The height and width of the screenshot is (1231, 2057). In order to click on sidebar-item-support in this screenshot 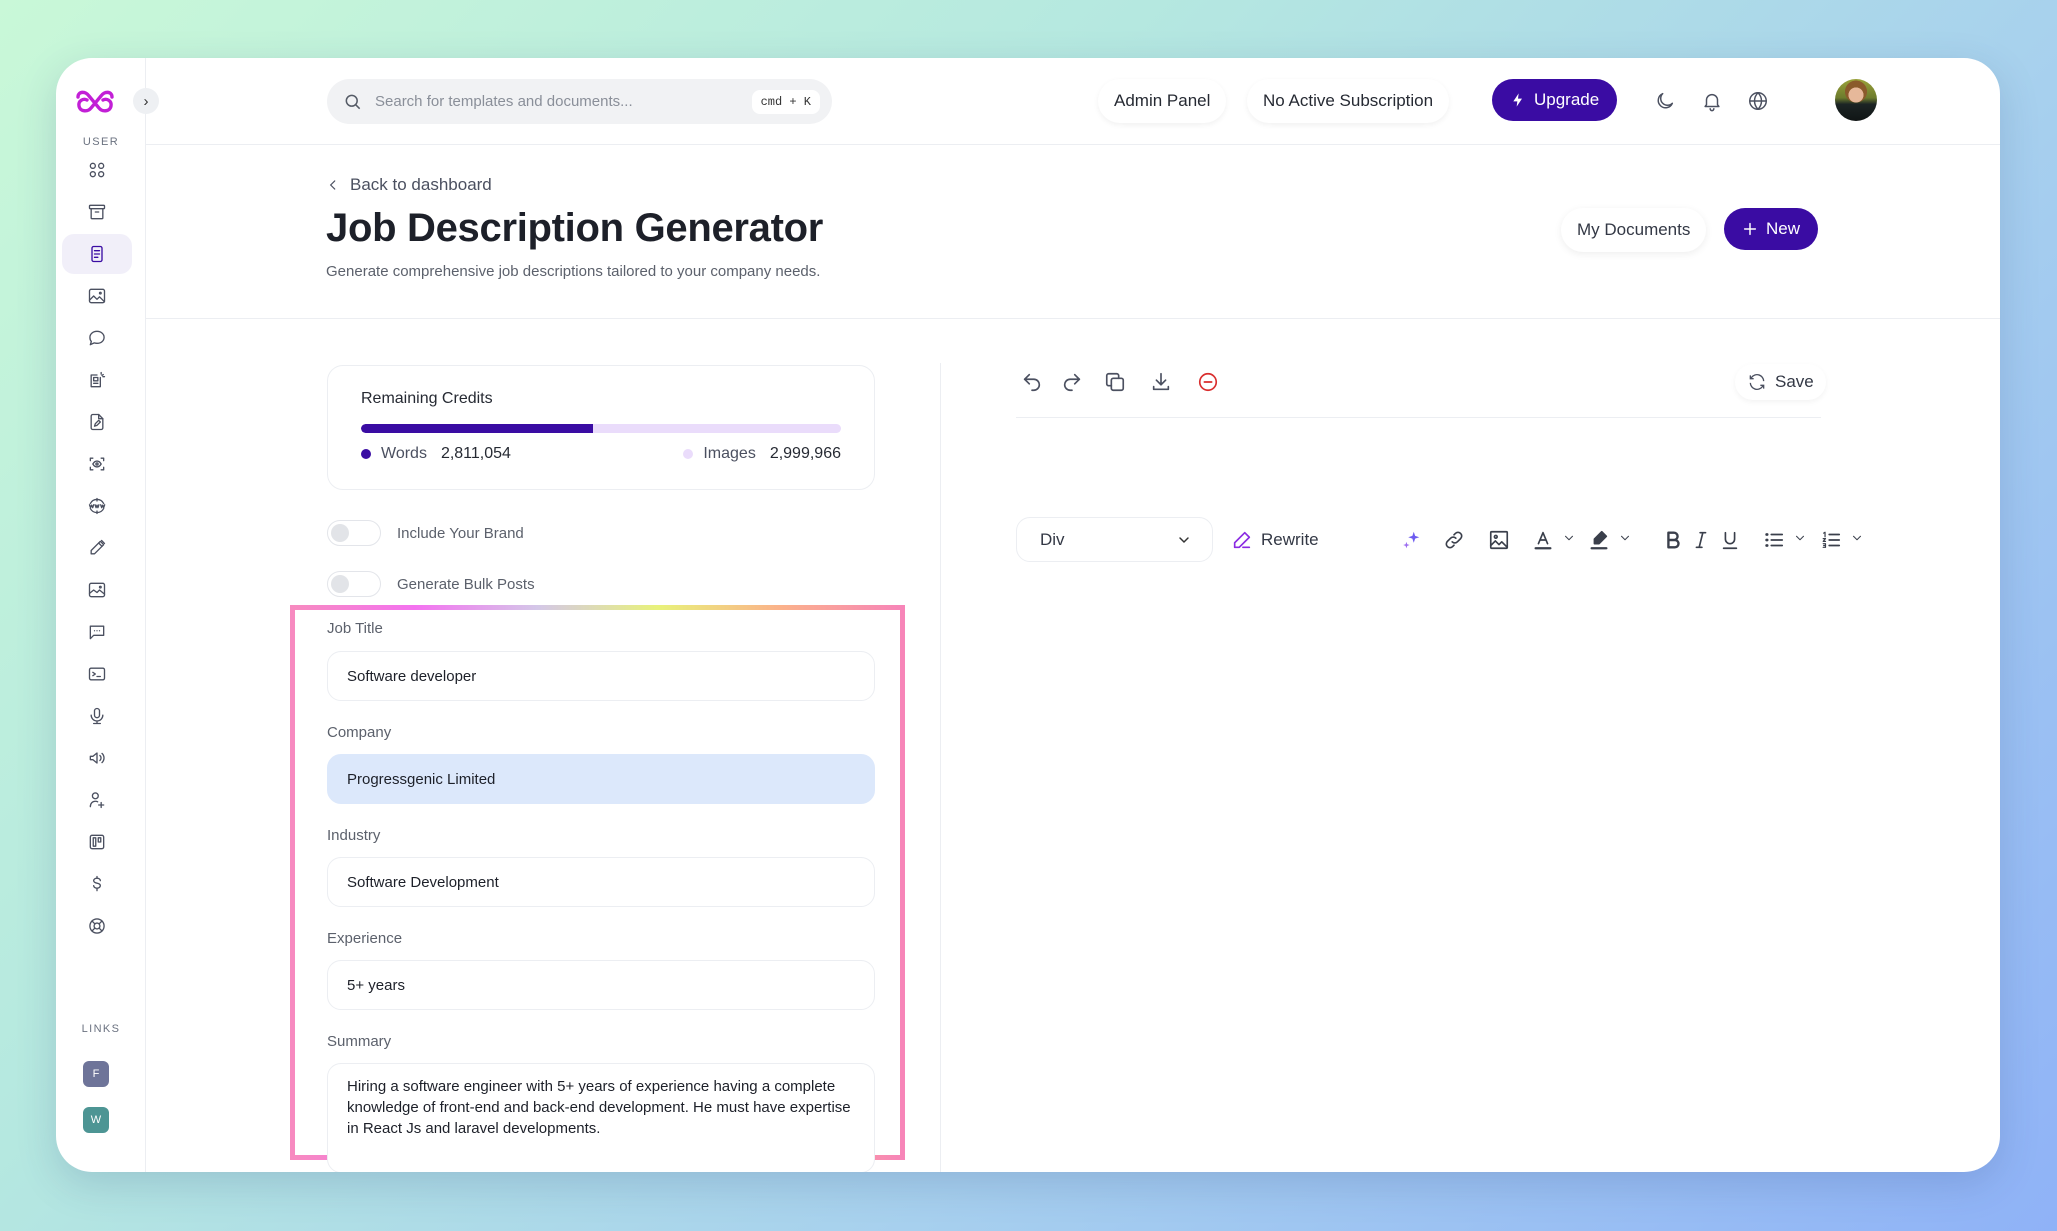, I will do `click(97, 926)`.